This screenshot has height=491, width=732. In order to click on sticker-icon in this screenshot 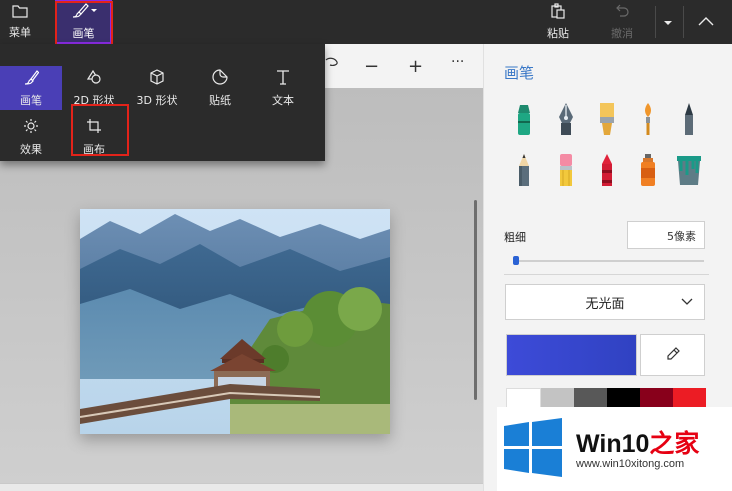, I will do `click(220, 78)`.